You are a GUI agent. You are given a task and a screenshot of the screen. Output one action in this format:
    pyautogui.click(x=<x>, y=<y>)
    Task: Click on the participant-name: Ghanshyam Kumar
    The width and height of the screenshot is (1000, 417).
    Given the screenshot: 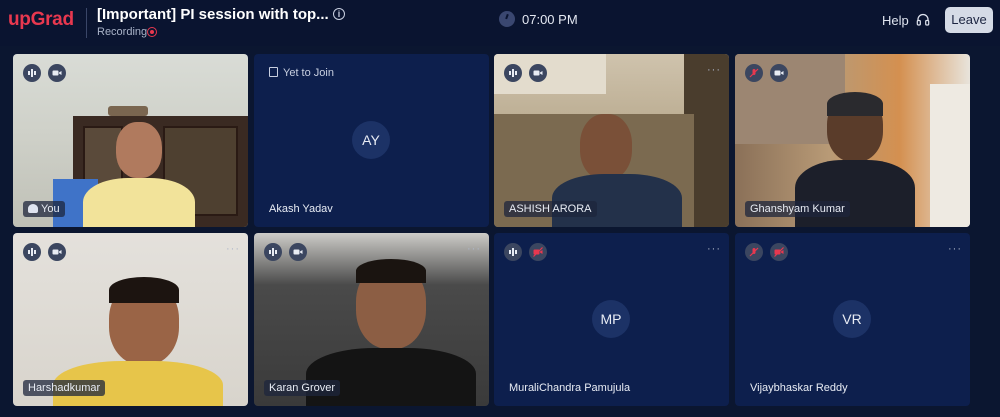 What is the action you would take?
    pyautogui.click(x=797, y=209)
    